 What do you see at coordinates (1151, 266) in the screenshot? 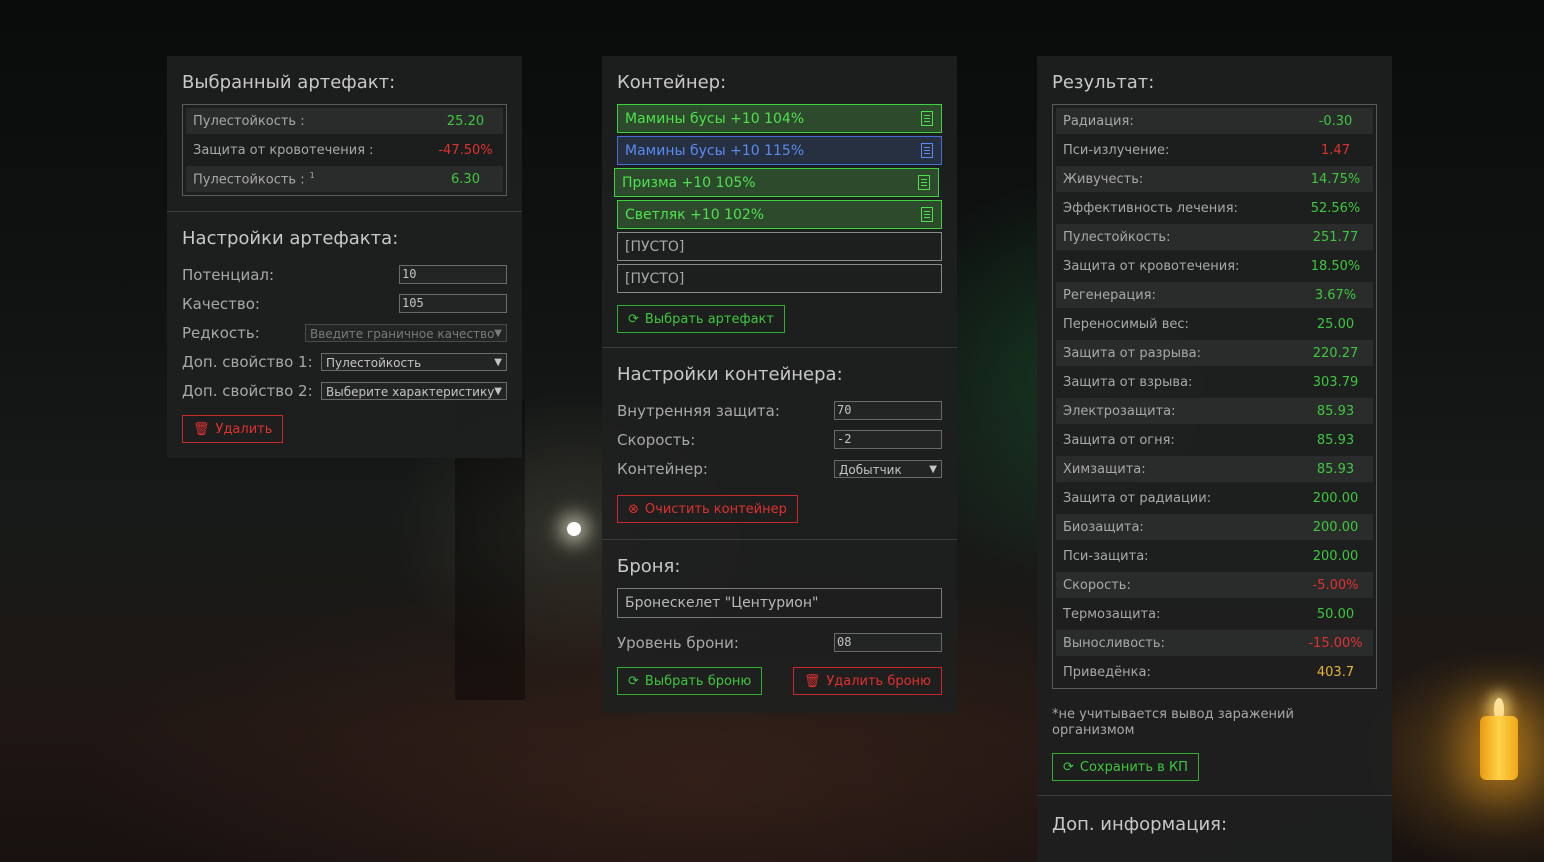
I see `stat-label-text: Защита от кровотечения:` at bounding box center [1151, 266].